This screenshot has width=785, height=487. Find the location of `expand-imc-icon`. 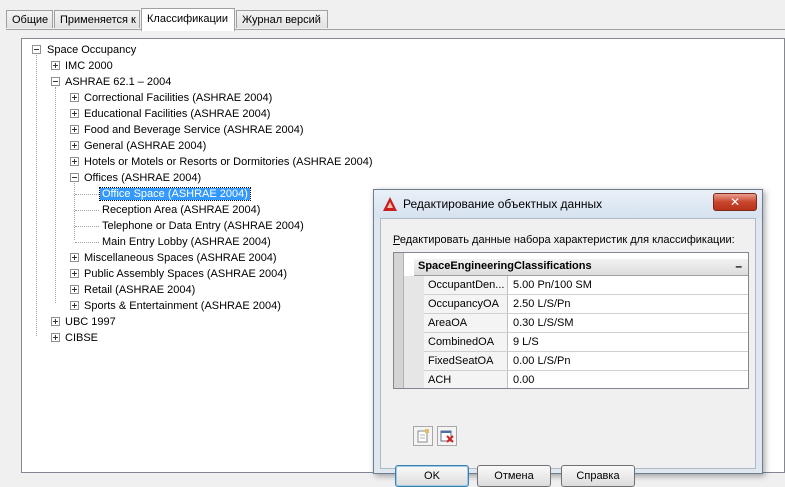

expand-imc-icon is located at coordinates (55, 65).